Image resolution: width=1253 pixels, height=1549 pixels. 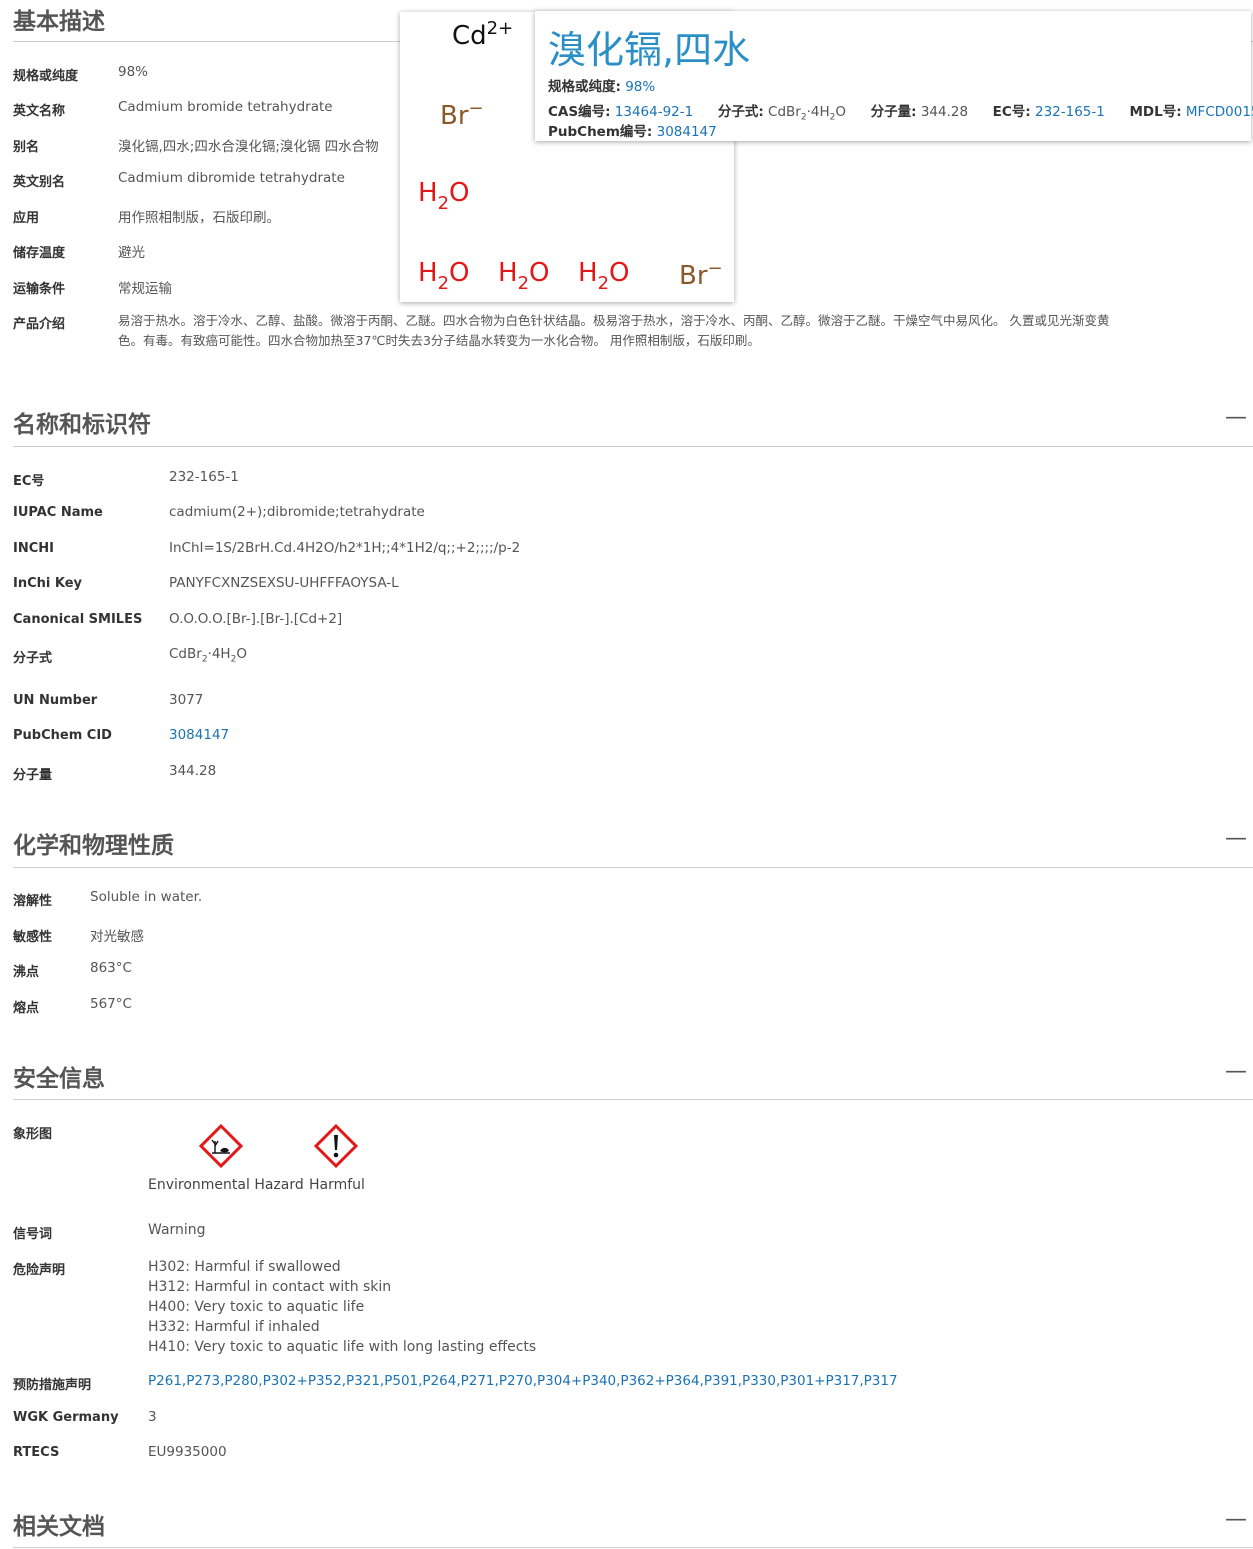 I want to click on label-product-intro: 产品介绍, so click(x=39, y=324).